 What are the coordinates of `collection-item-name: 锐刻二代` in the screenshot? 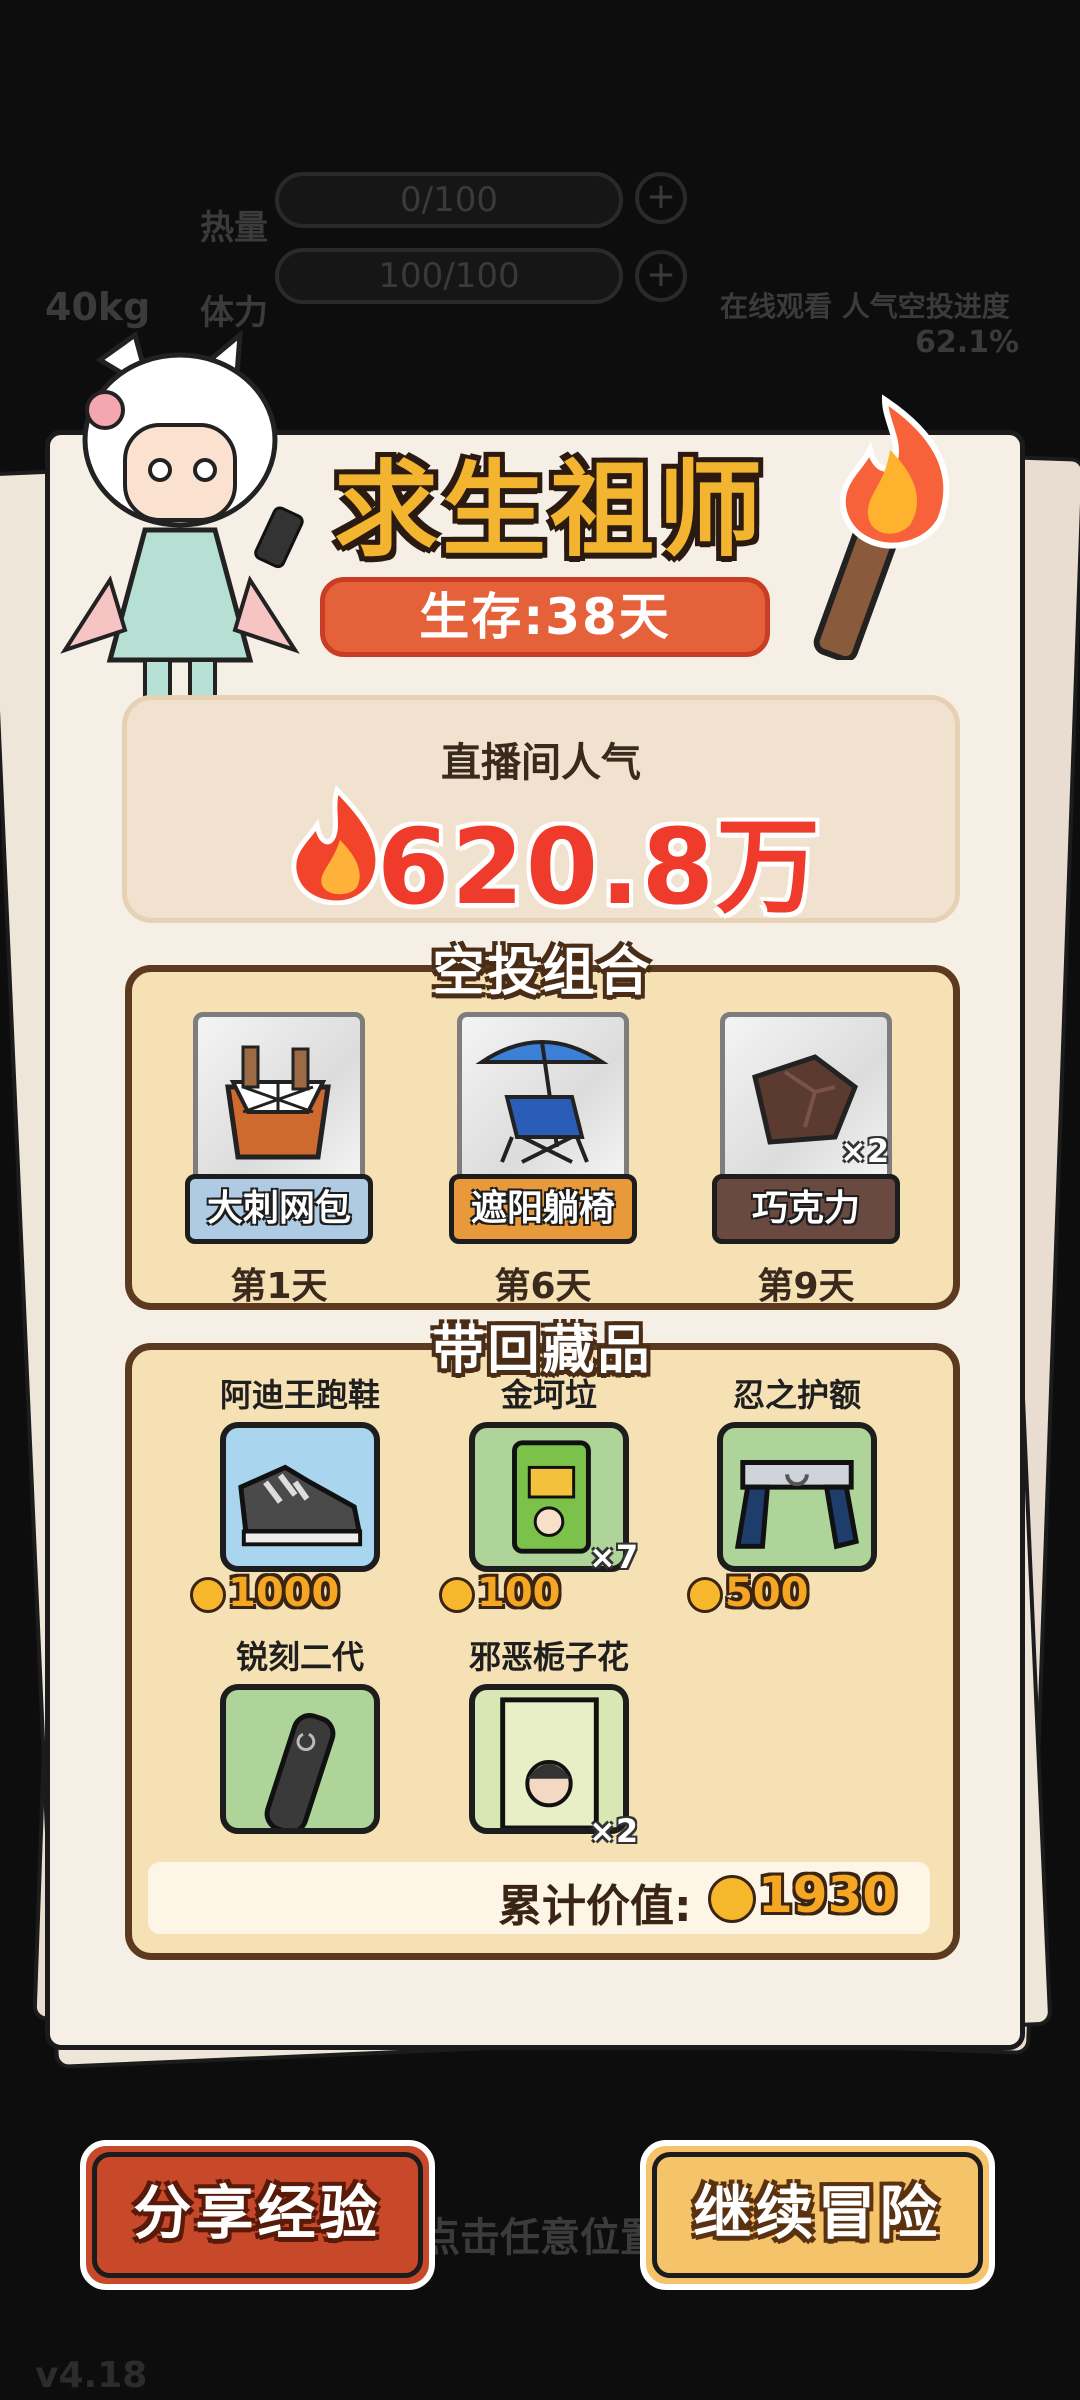 It's located at (299, 1657).